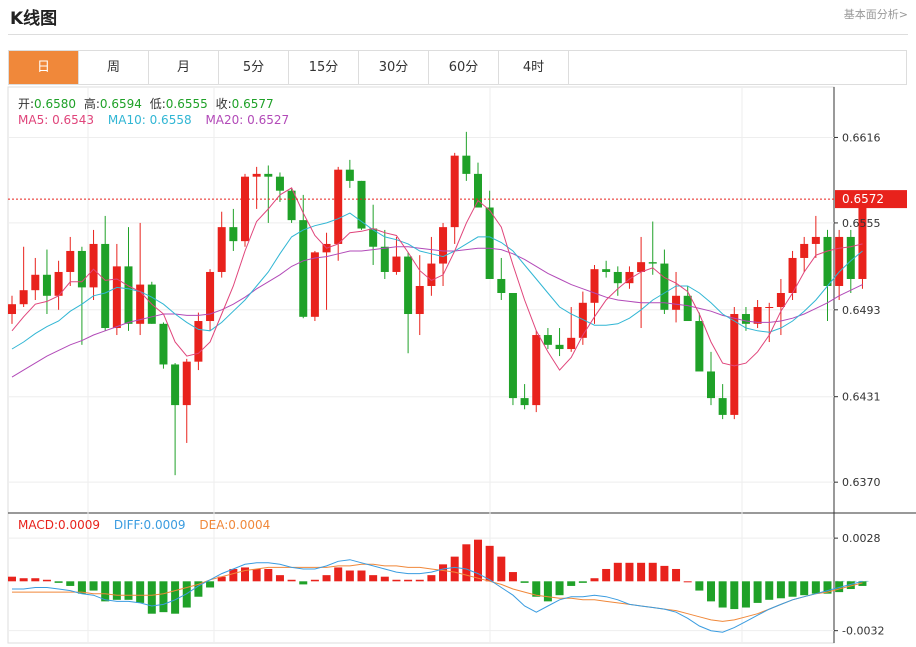 This screenshot has width=916, height=647. What do you see at coordinates (252, 104) in the screenshot?
I see `close-value: 0.6577` at bounding box center [252, 104].